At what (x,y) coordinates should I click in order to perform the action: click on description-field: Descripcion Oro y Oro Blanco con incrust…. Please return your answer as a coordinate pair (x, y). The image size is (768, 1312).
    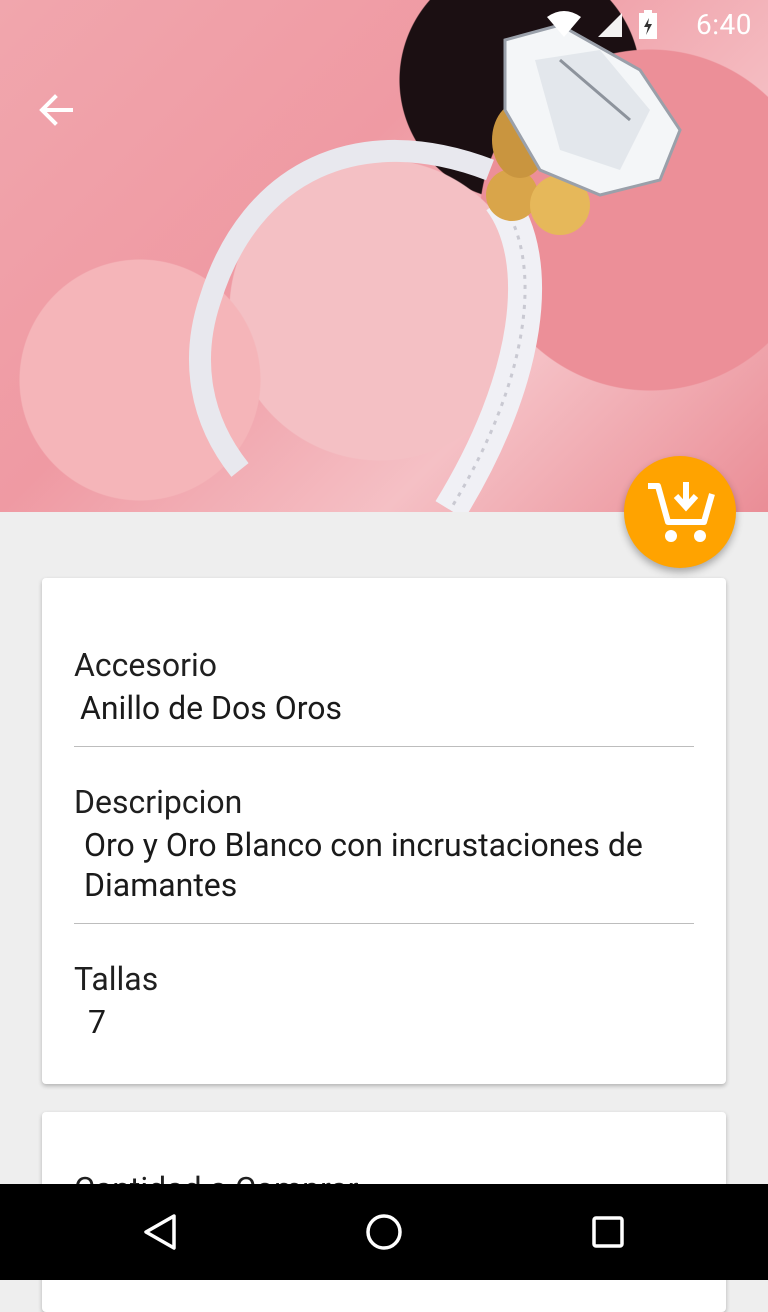
    Looking at the image, I should click on (384, 844).